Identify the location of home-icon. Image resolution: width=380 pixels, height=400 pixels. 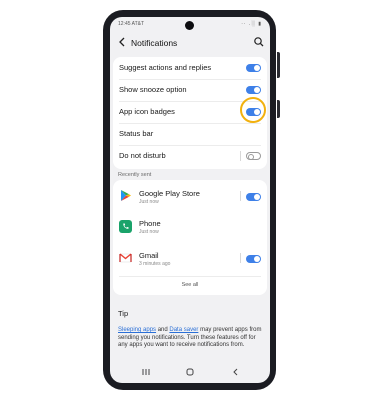
(190, 372).